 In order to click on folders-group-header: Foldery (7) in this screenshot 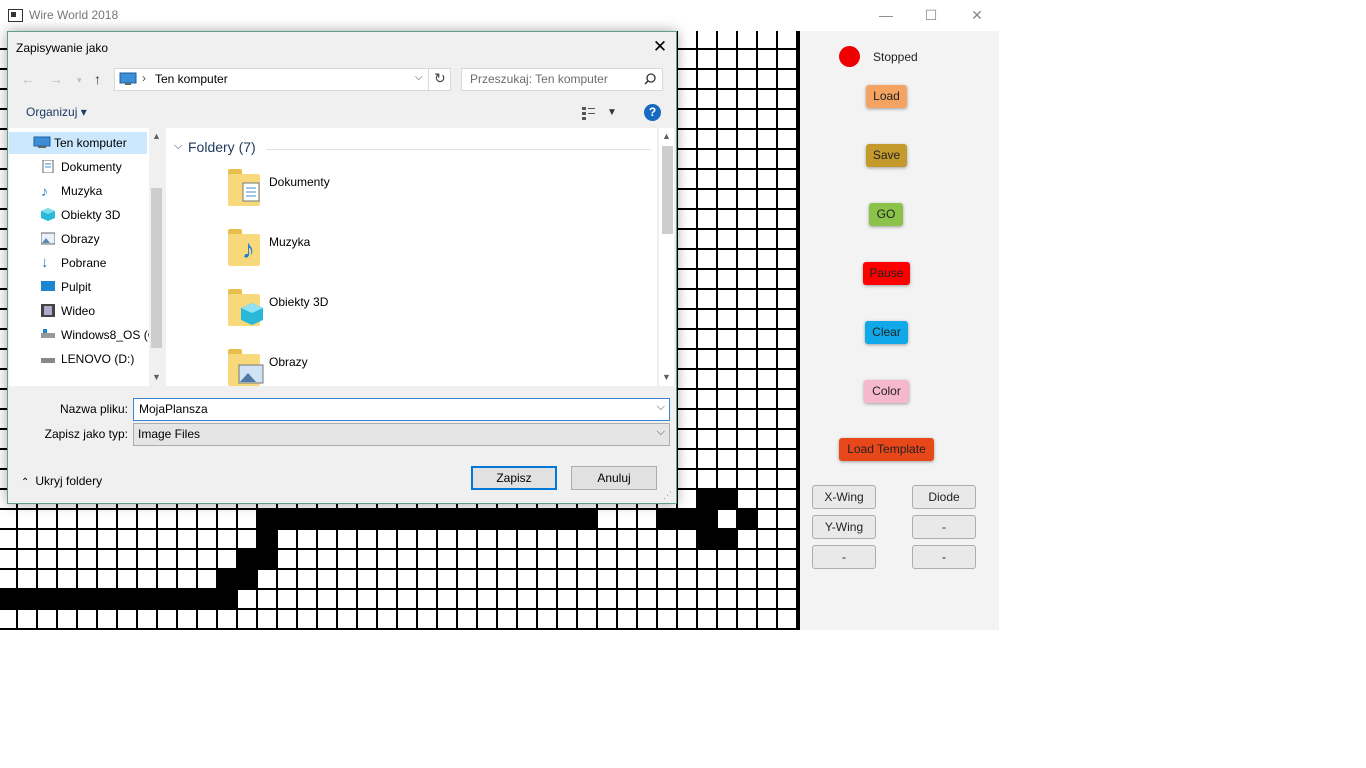, I will do `click(222, 147)`.